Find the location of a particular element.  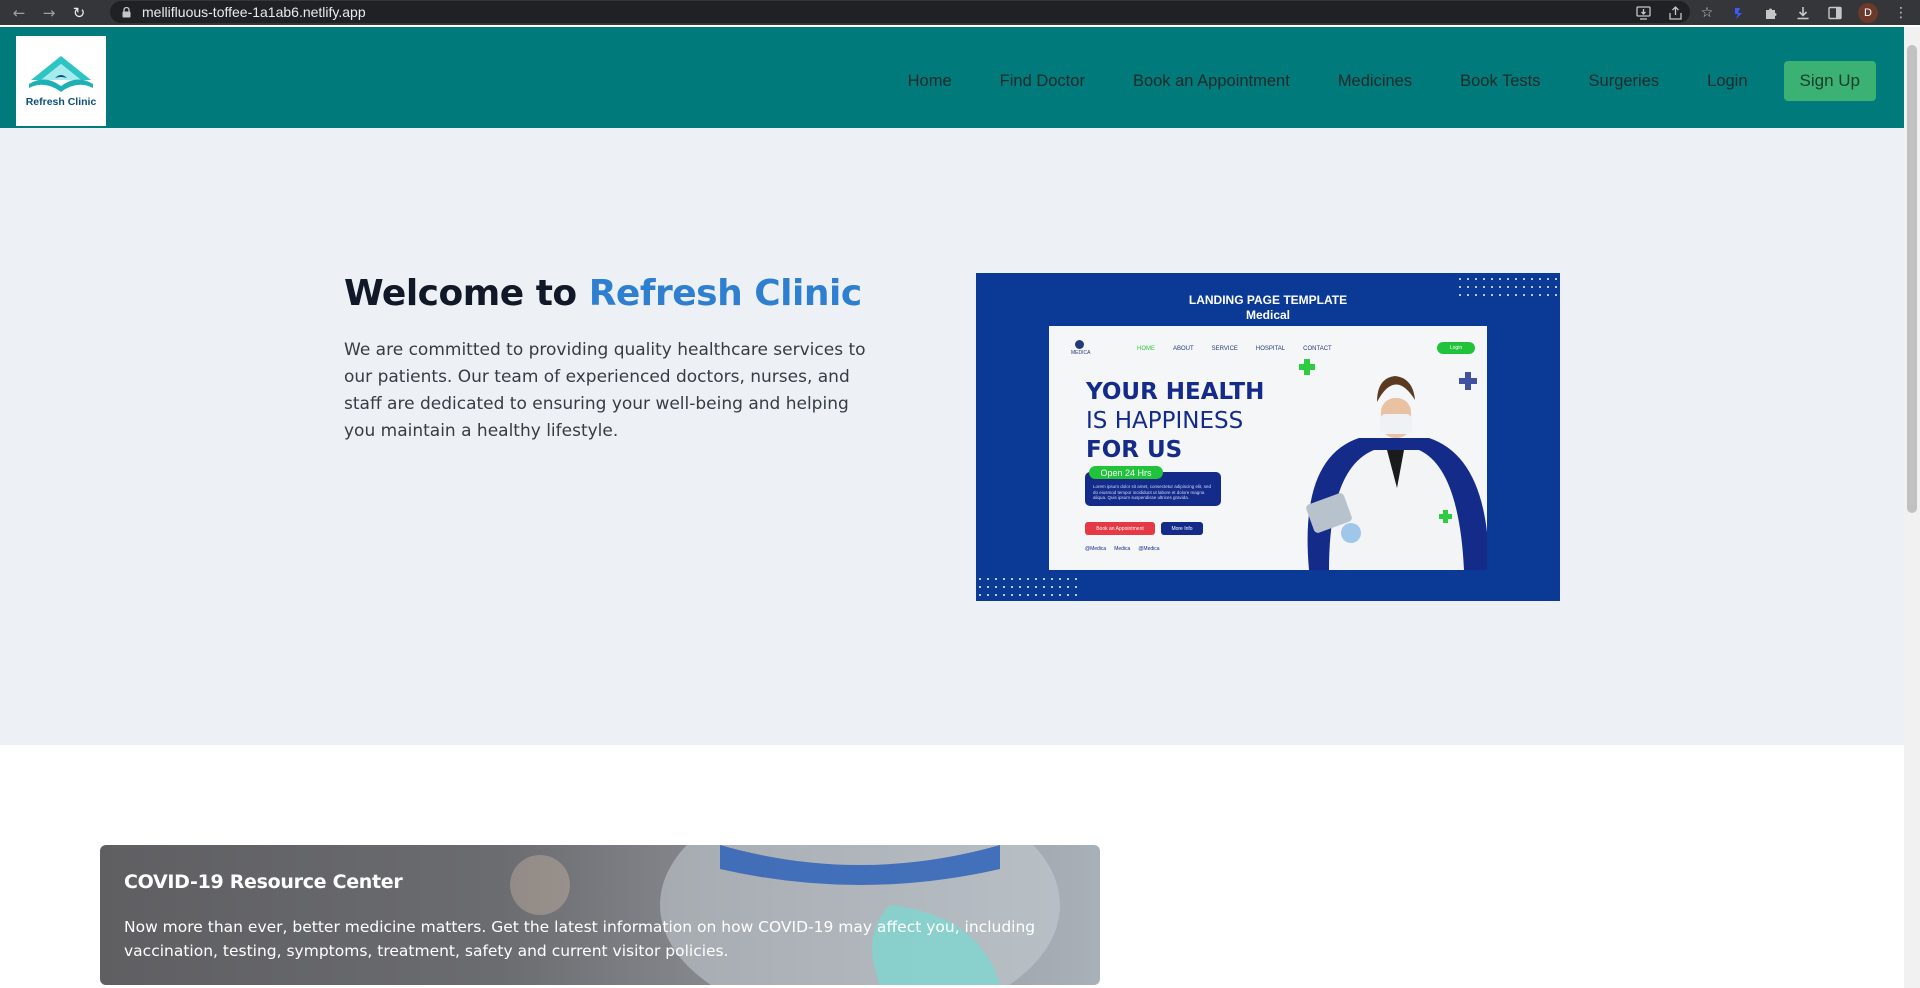

mock-headline: YOUR HEALTH IS HAPPINESS FOR US is located at coordinates (1175, 421).